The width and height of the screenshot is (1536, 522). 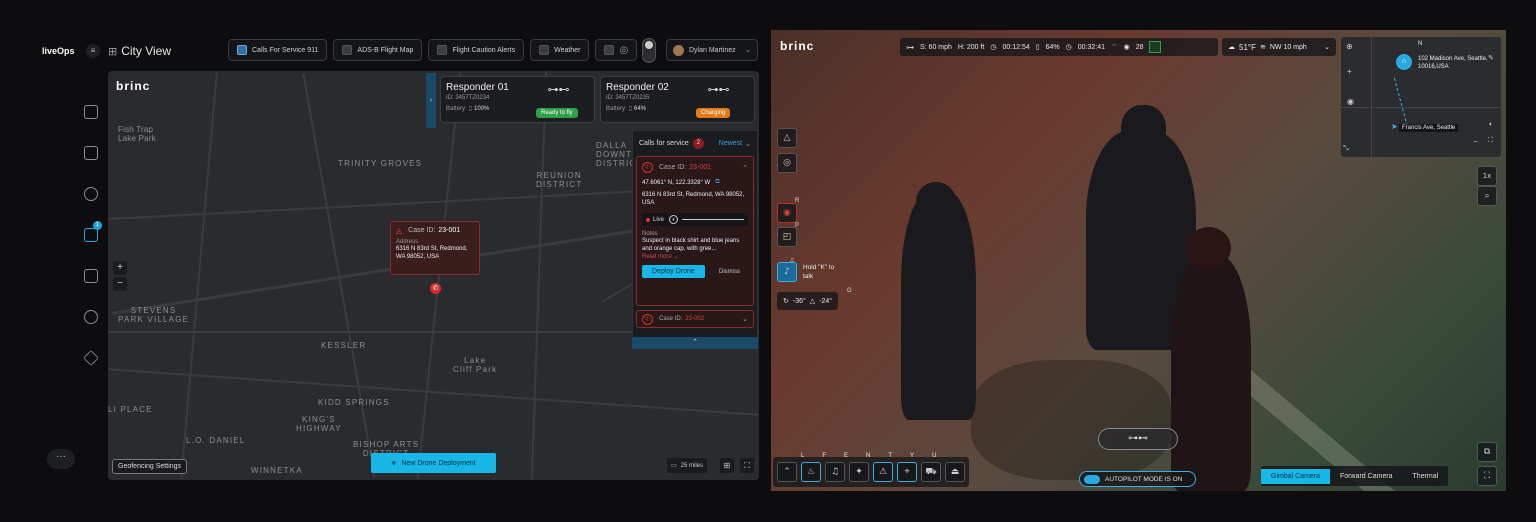 What do you see at coordinates (91, 153) in the screenshot?
I see `nav-dashboard-icon` at bounding box center [91, 153].